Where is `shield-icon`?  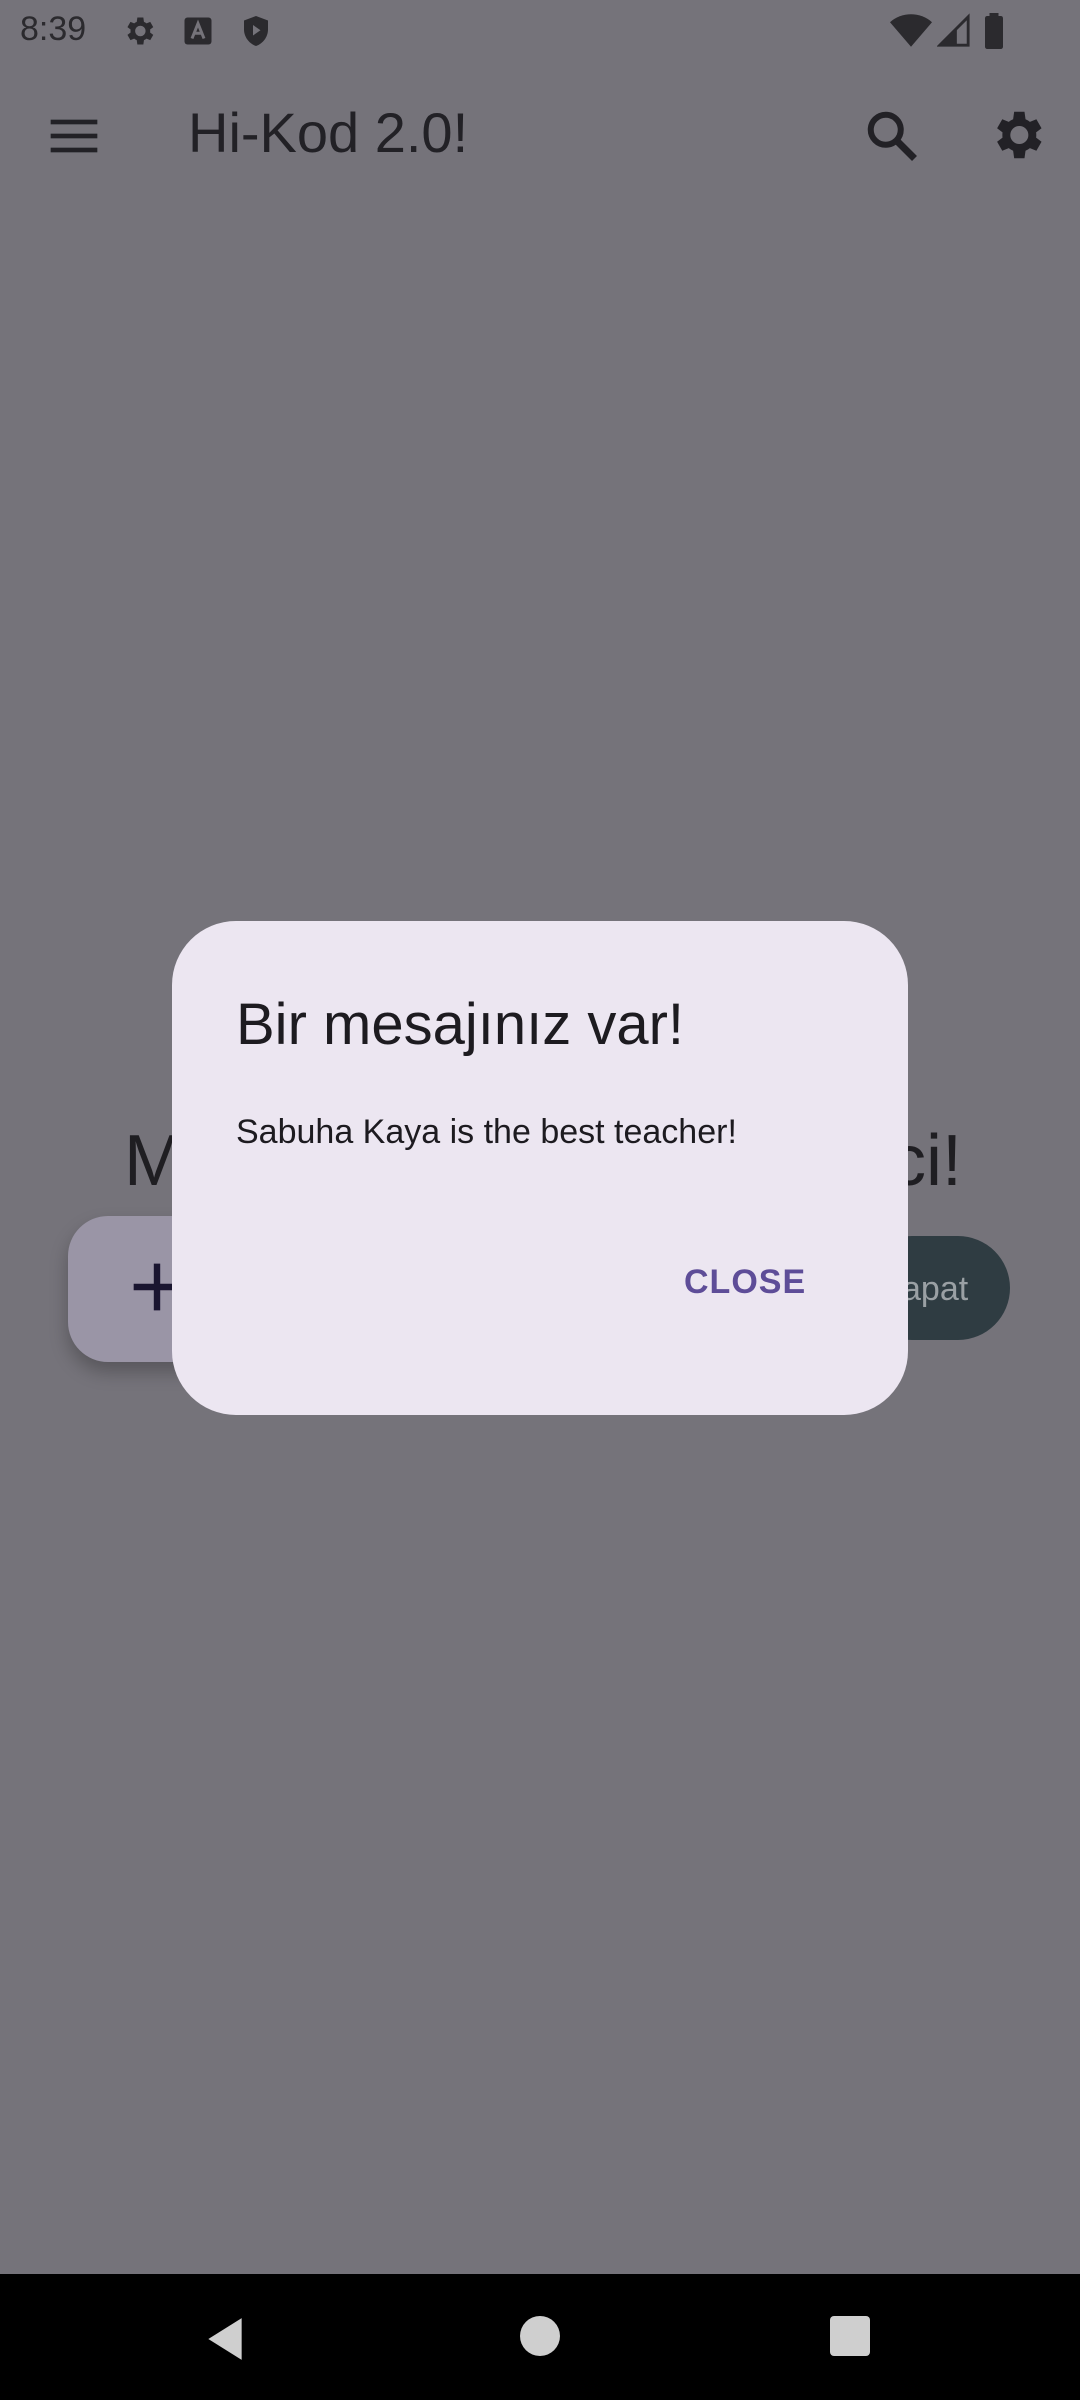 shield-icon is located at coordinates (256, 31).